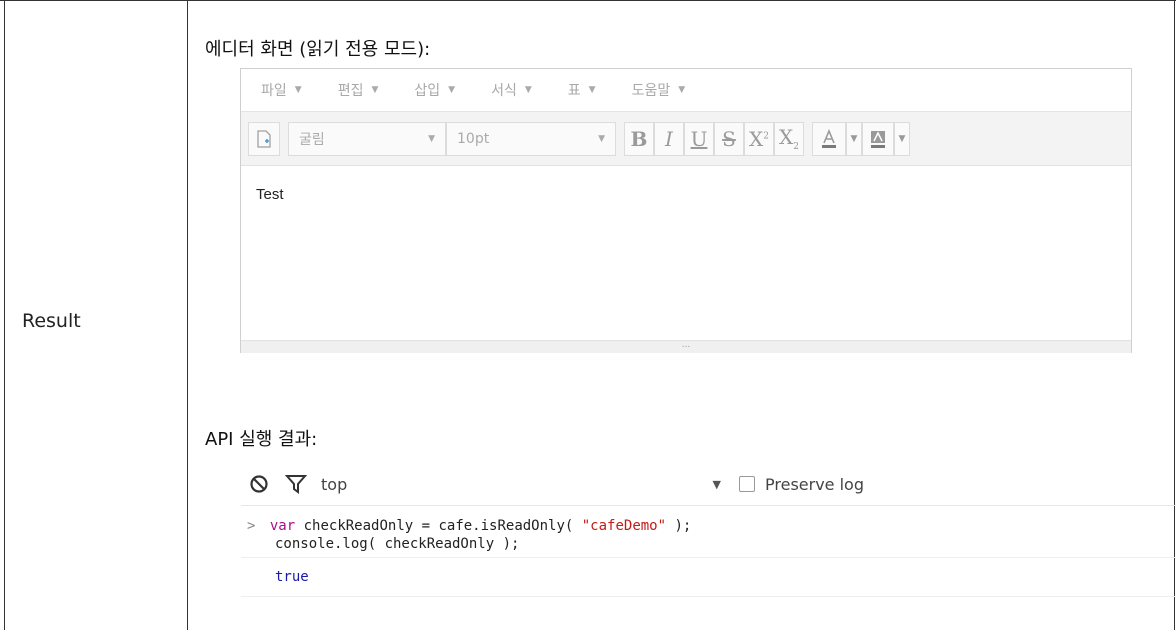  I want to click on row-label-result: Result, so click(51, 321).